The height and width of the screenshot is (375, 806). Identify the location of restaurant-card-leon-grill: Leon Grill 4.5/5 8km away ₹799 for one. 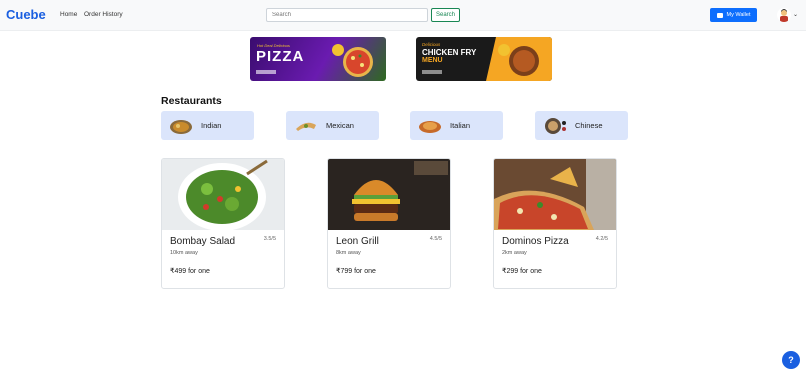
(389, 223).